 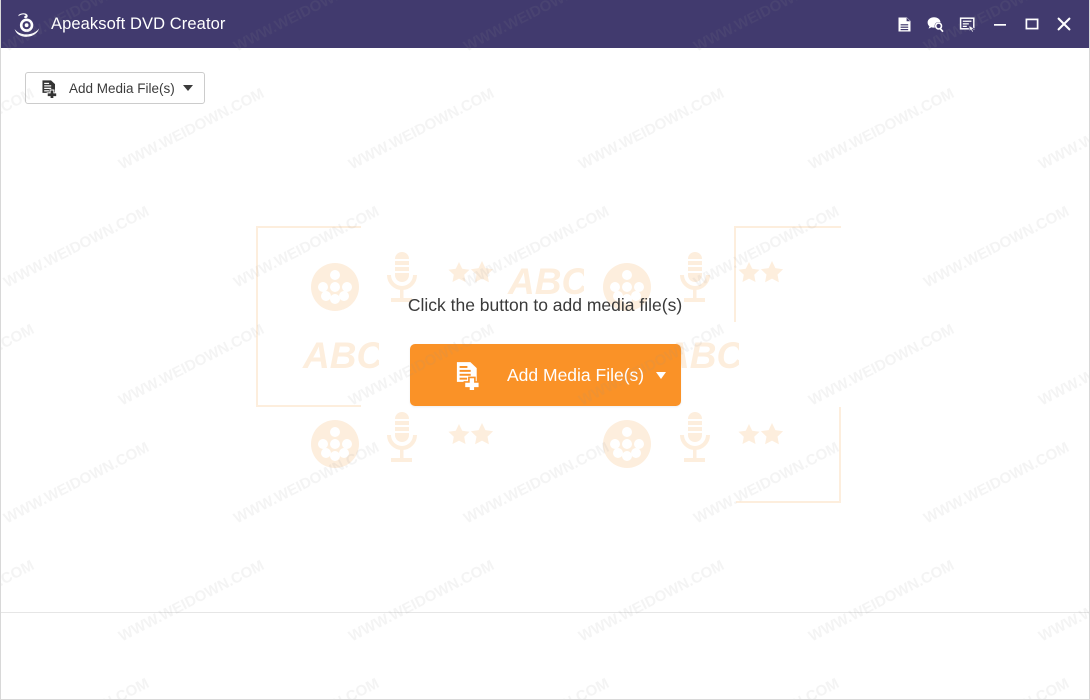 What do you see at coordinates (545, 24) in the screenshot?
I see `title-bar: Apeaksoft DVD Creator` at bounding box center [545, 24].